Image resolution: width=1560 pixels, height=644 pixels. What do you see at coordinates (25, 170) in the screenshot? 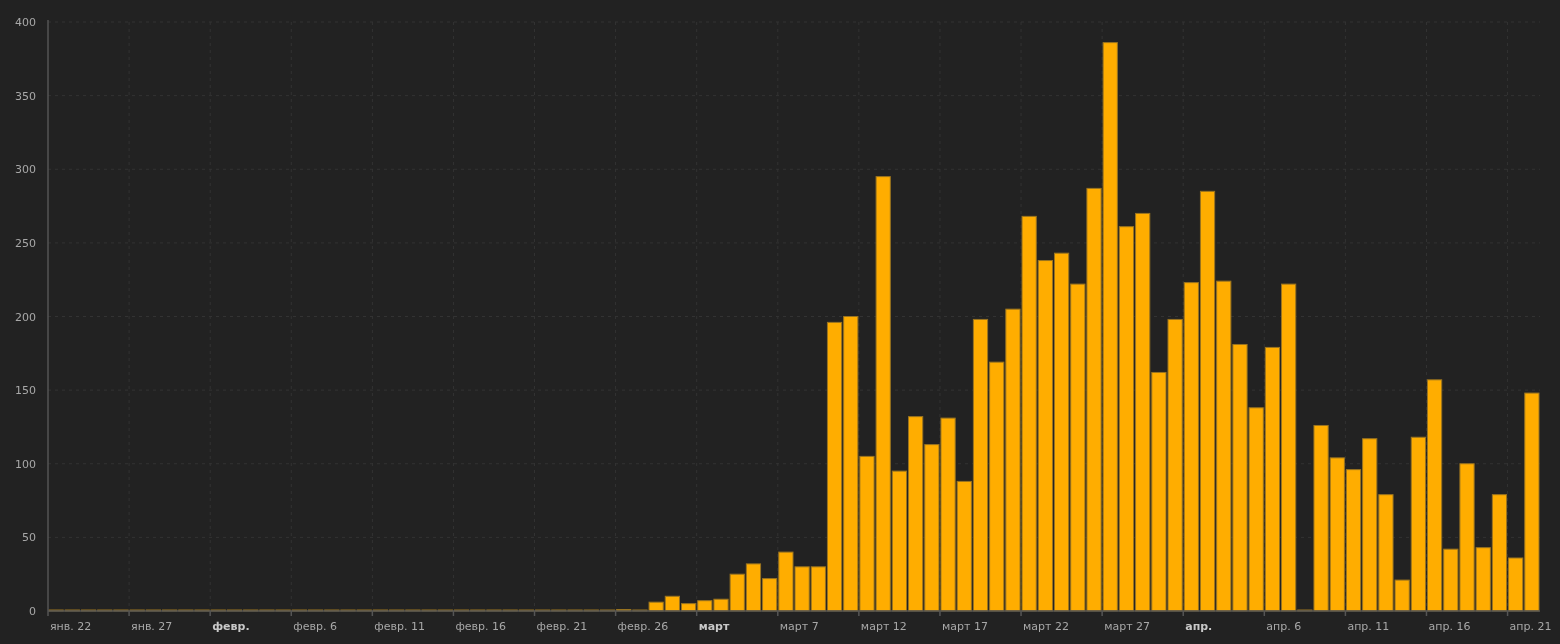
I see `y-axis-label: 300` at bounding box center [25, 170].